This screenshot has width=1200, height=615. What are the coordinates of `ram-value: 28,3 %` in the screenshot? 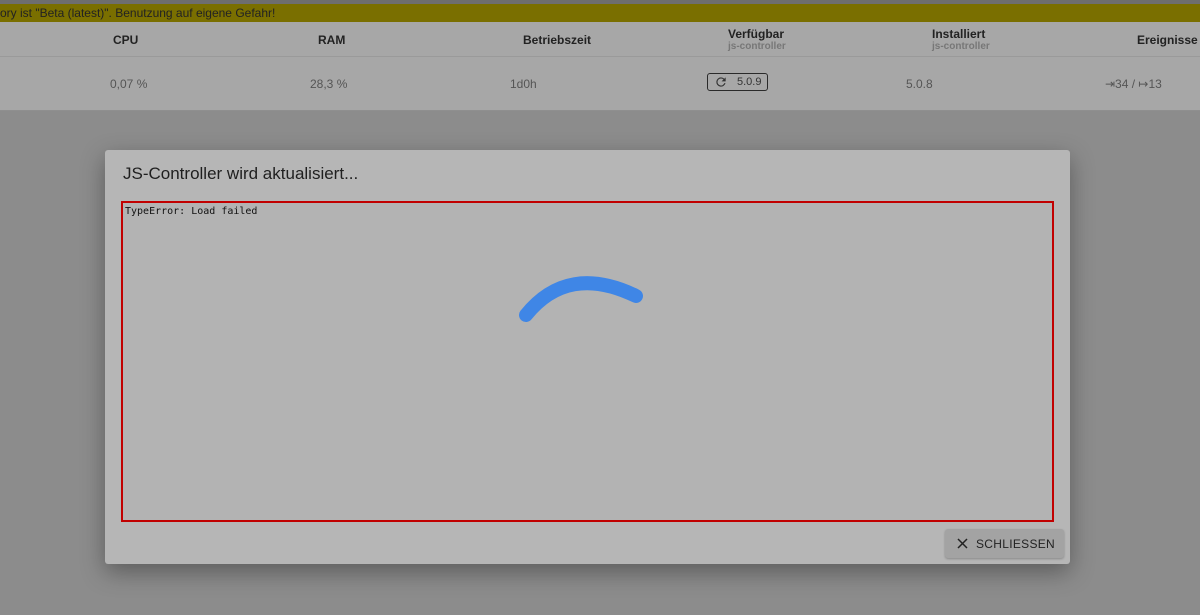 It's located at (329, 84).